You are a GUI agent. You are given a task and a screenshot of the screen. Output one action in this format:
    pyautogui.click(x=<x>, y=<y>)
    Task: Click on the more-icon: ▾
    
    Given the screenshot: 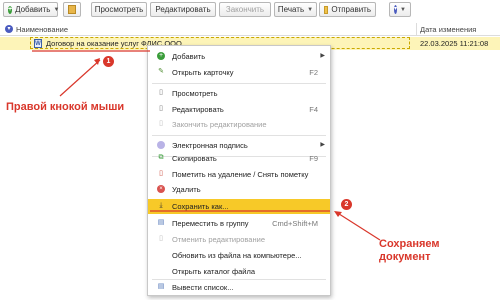 What is the action you would take?
    pyautogui.click(x=396, y=9)
    